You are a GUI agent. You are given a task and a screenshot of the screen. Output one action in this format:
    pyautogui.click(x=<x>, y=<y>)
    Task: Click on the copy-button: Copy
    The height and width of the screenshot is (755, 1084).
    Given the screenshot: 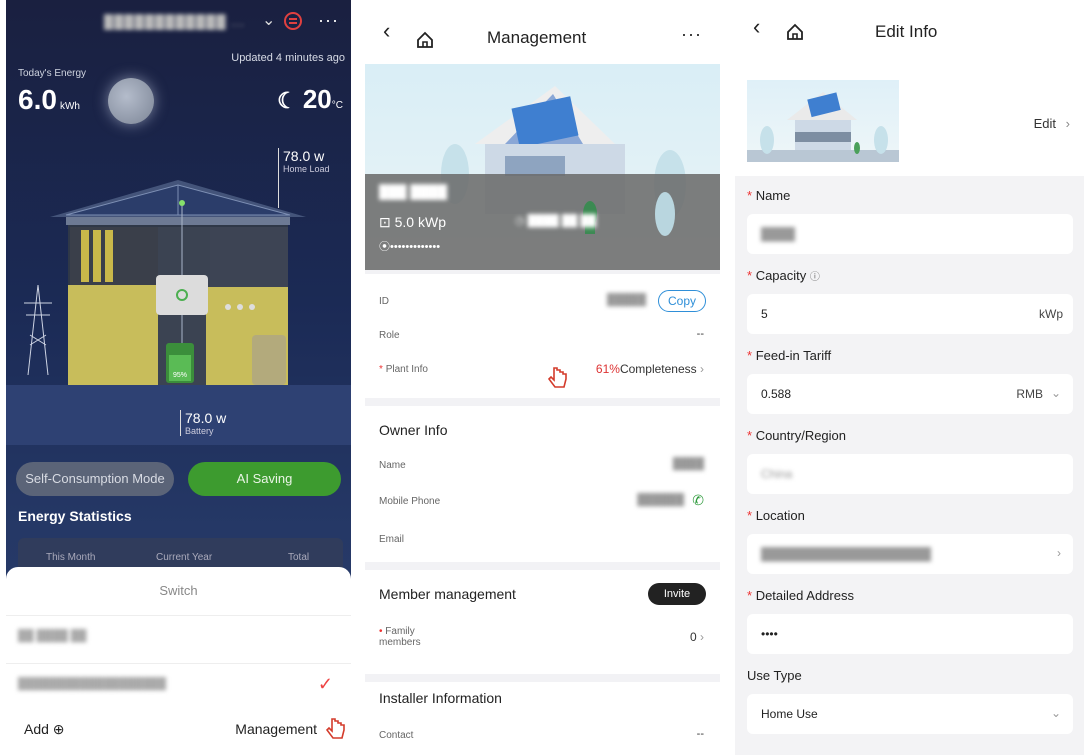 What is the action you would take?
    pyautogui.click(x=682, y=301)
    